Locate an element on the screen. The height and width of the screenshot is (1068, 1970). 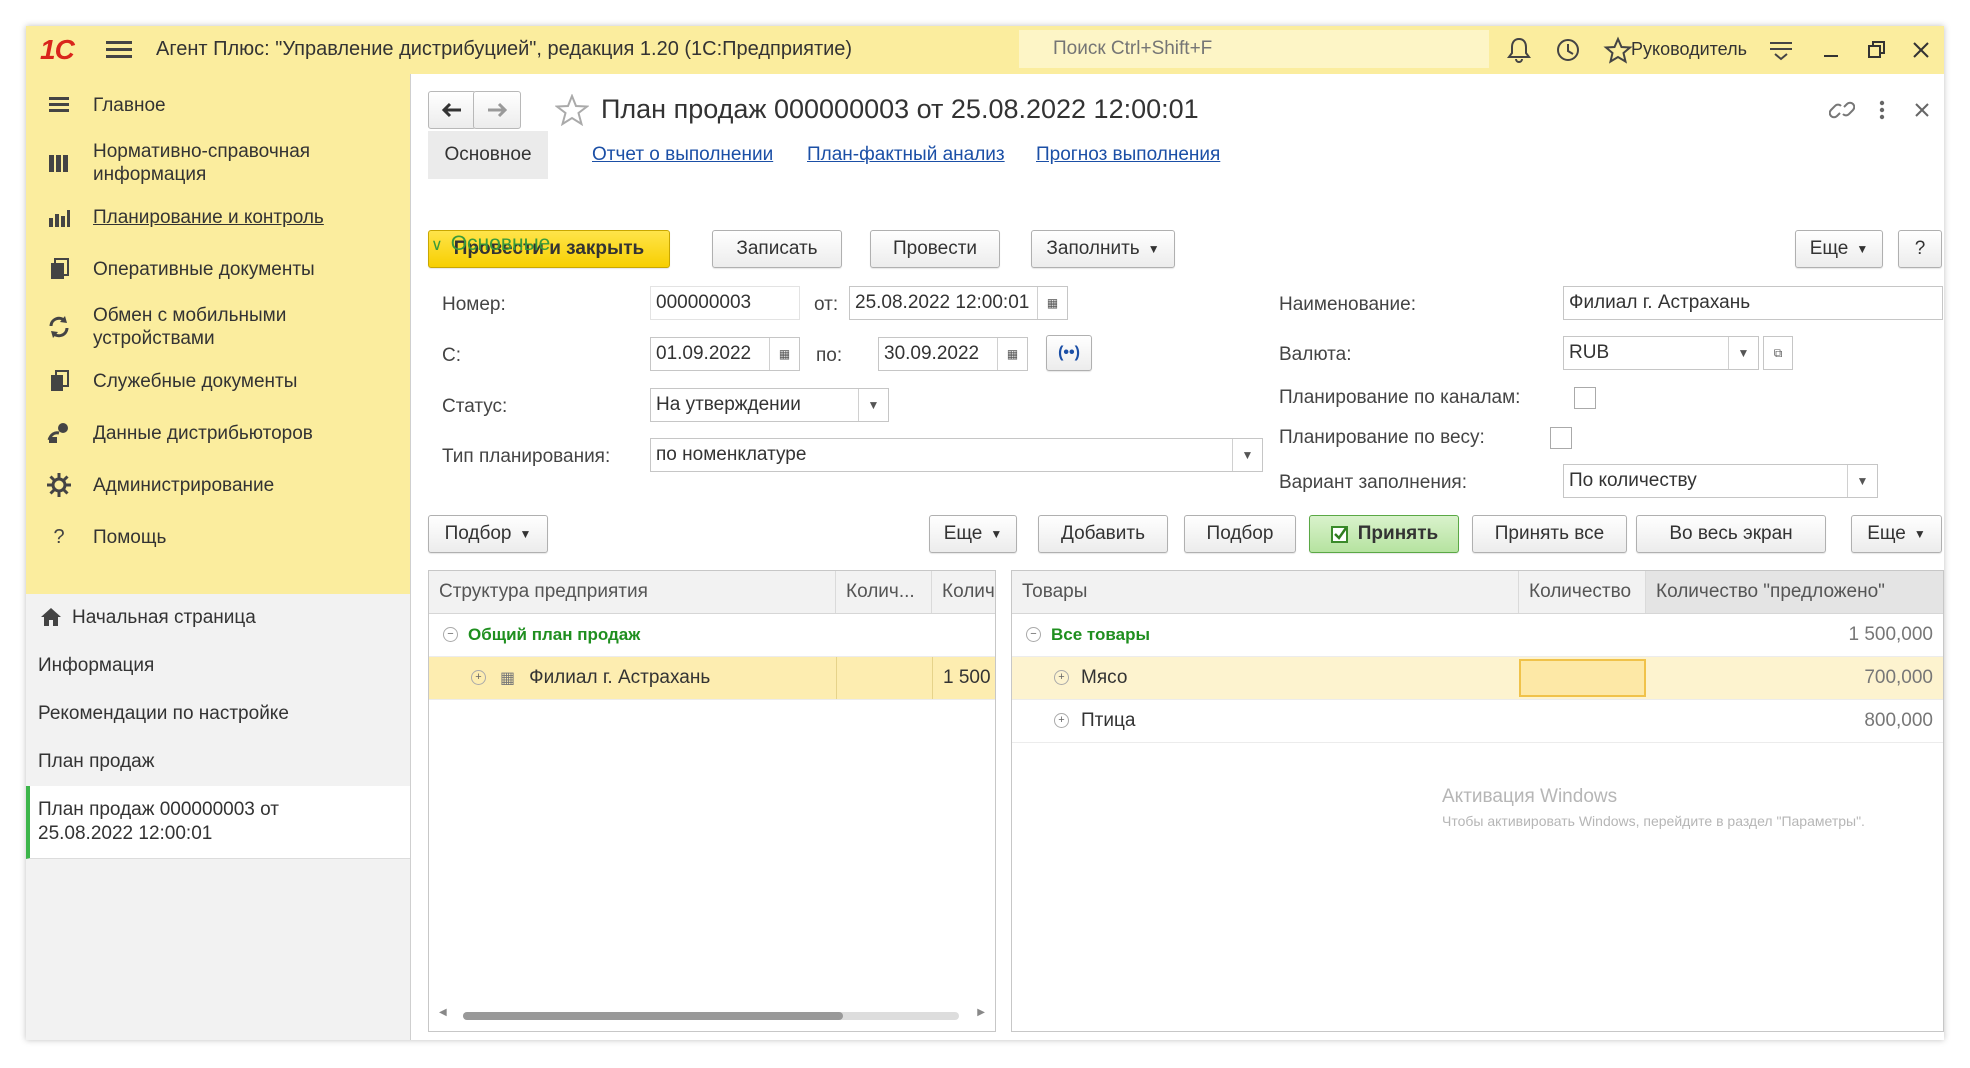
number-field: 000000003 is located at coordinates (725, 303).